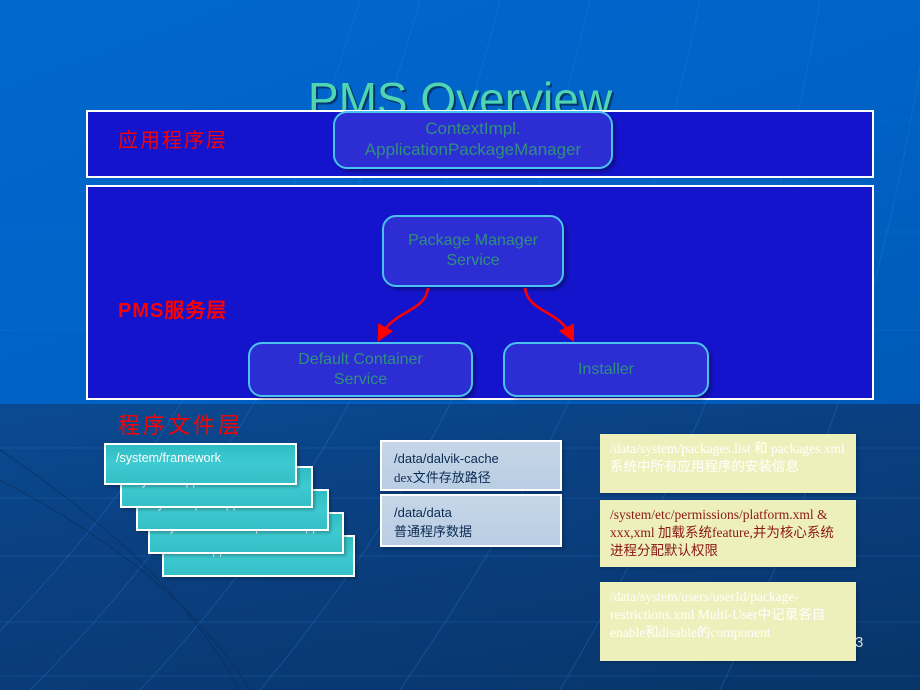 This screenshot has width=920, height=690. Describe the element at coordinates (200, 464) in the screenshot. I see `path-box: /system/framework` at that location.